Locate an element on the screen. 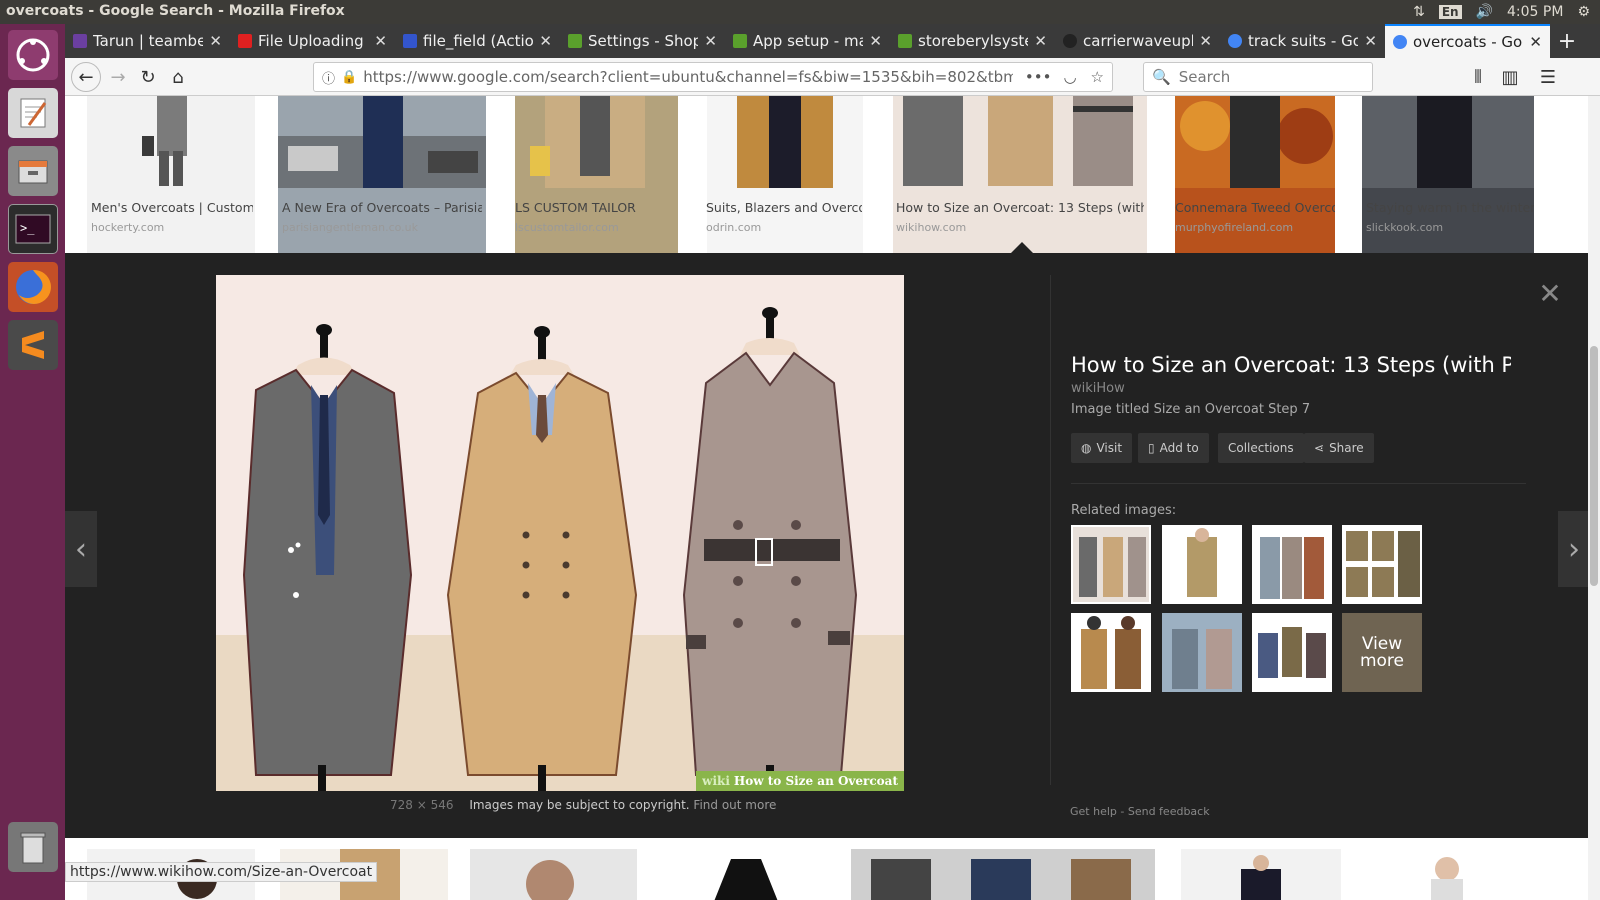 The height and width of the screenshot is (900, 1600). home-button: ⌂ is located at coordinates (178, 77).